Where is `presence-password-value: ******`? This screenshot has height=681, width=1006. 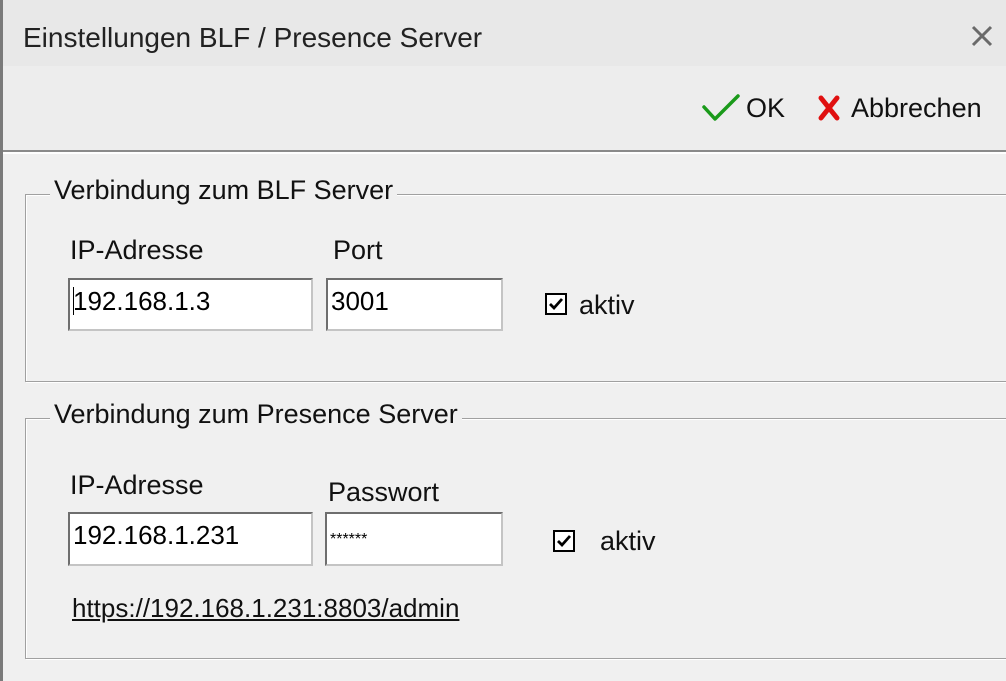
presence-password-value: ****** is located at coordinates (349, 539).